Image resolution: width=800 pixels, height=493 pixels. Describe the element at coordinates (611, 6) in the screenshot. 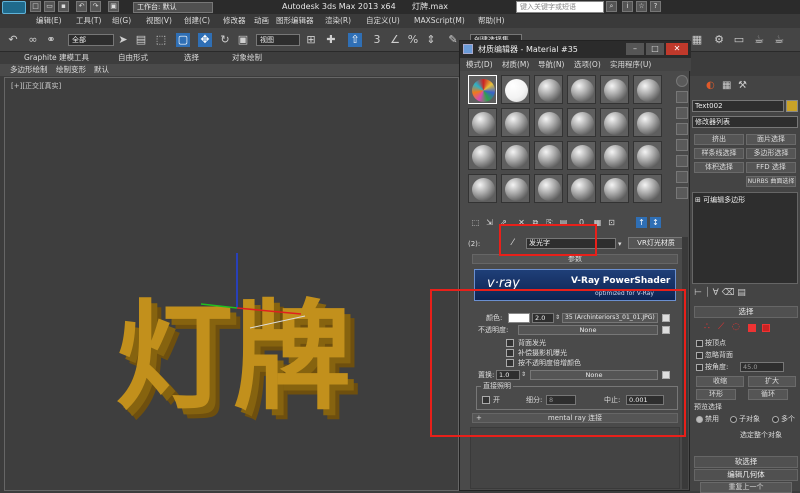

I see `binoculars-icon: ⌕` at that location.